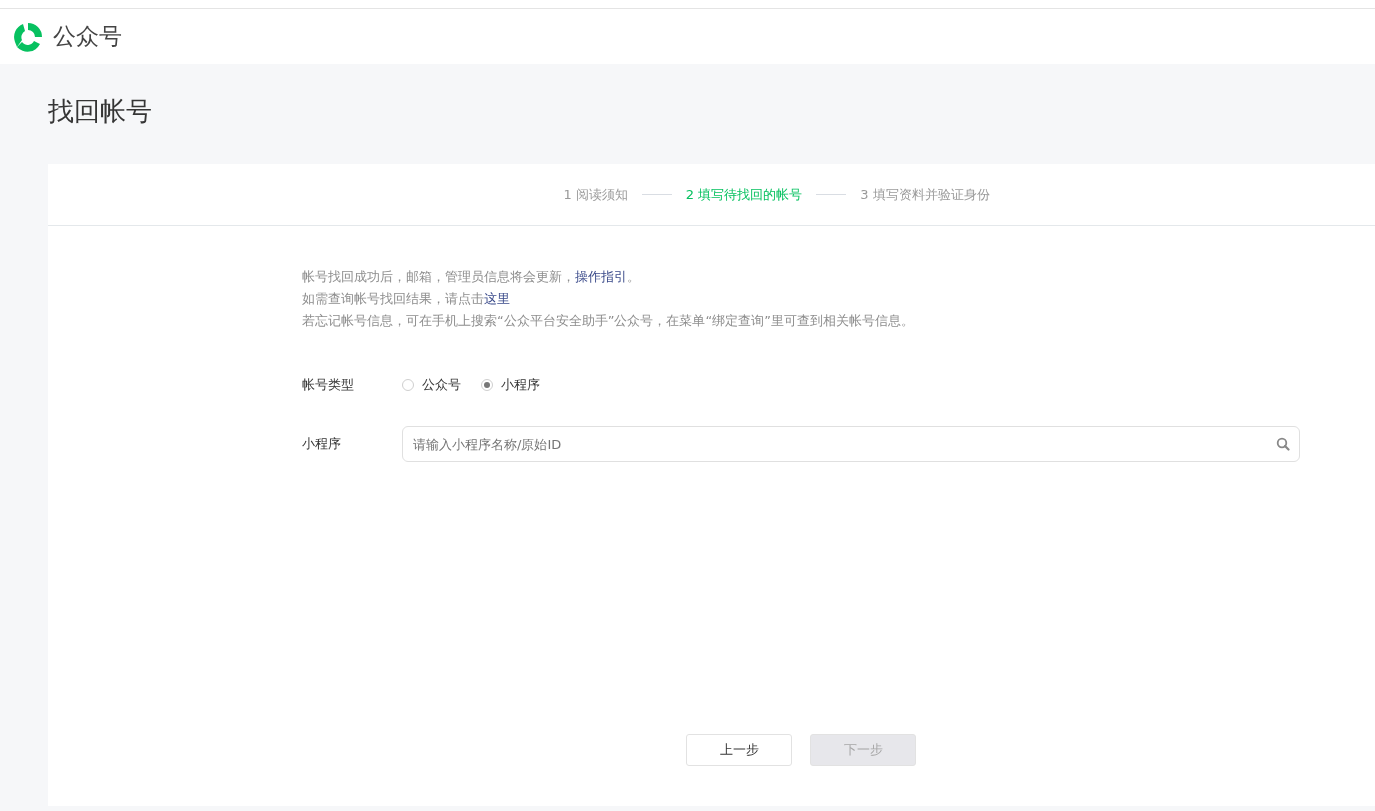 The width and height of the screenshot is (1375, 811). Describe the element at coordinates (322, 444) in the screenshot. I see `search-label: 小程序` at that location.